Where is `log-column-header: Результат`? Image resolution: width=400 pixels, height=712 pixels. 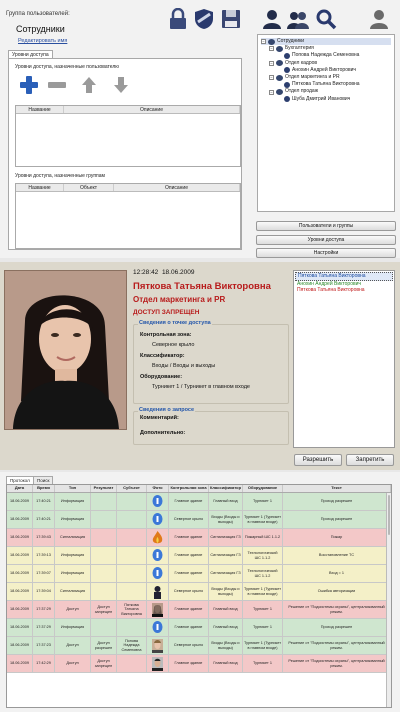
log-column-header: Результат is located at coordinates (104, 488).